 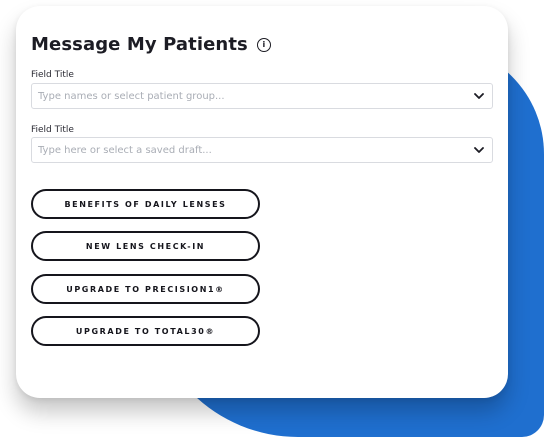 I want to click on info-icon: i, so click(x=263, y=44).